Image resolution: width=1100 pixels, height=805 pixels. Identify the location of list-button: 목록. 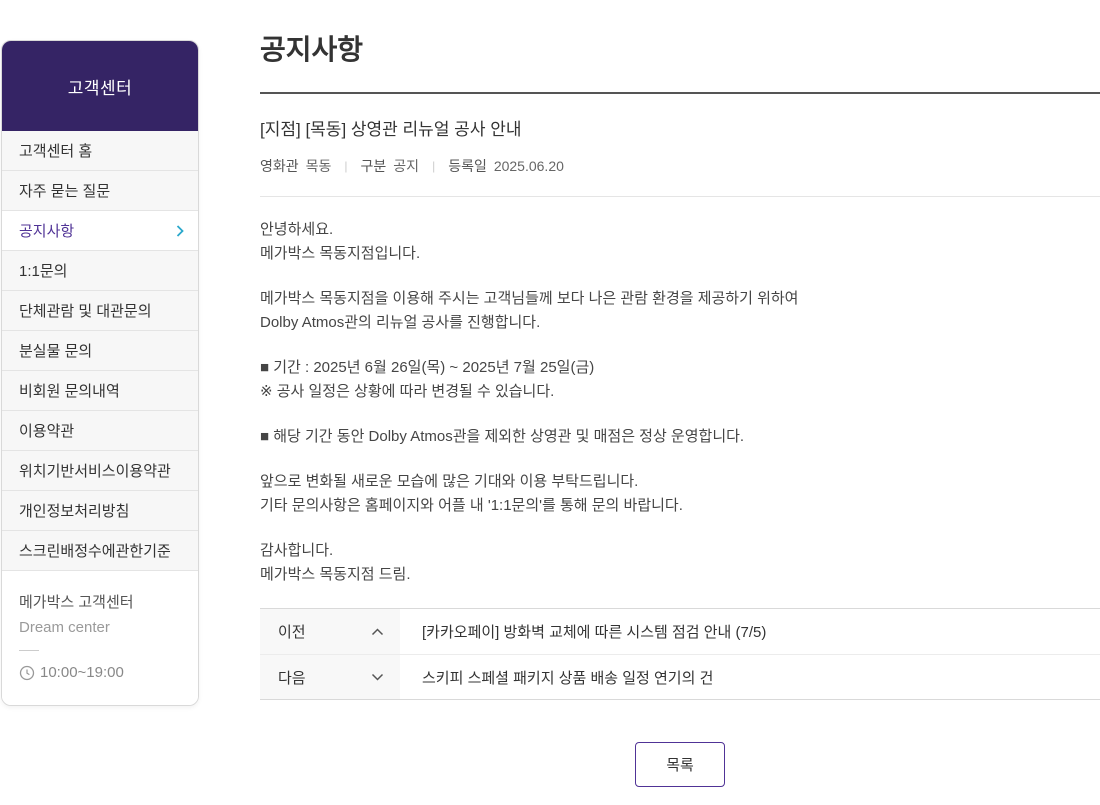
(680, 764).